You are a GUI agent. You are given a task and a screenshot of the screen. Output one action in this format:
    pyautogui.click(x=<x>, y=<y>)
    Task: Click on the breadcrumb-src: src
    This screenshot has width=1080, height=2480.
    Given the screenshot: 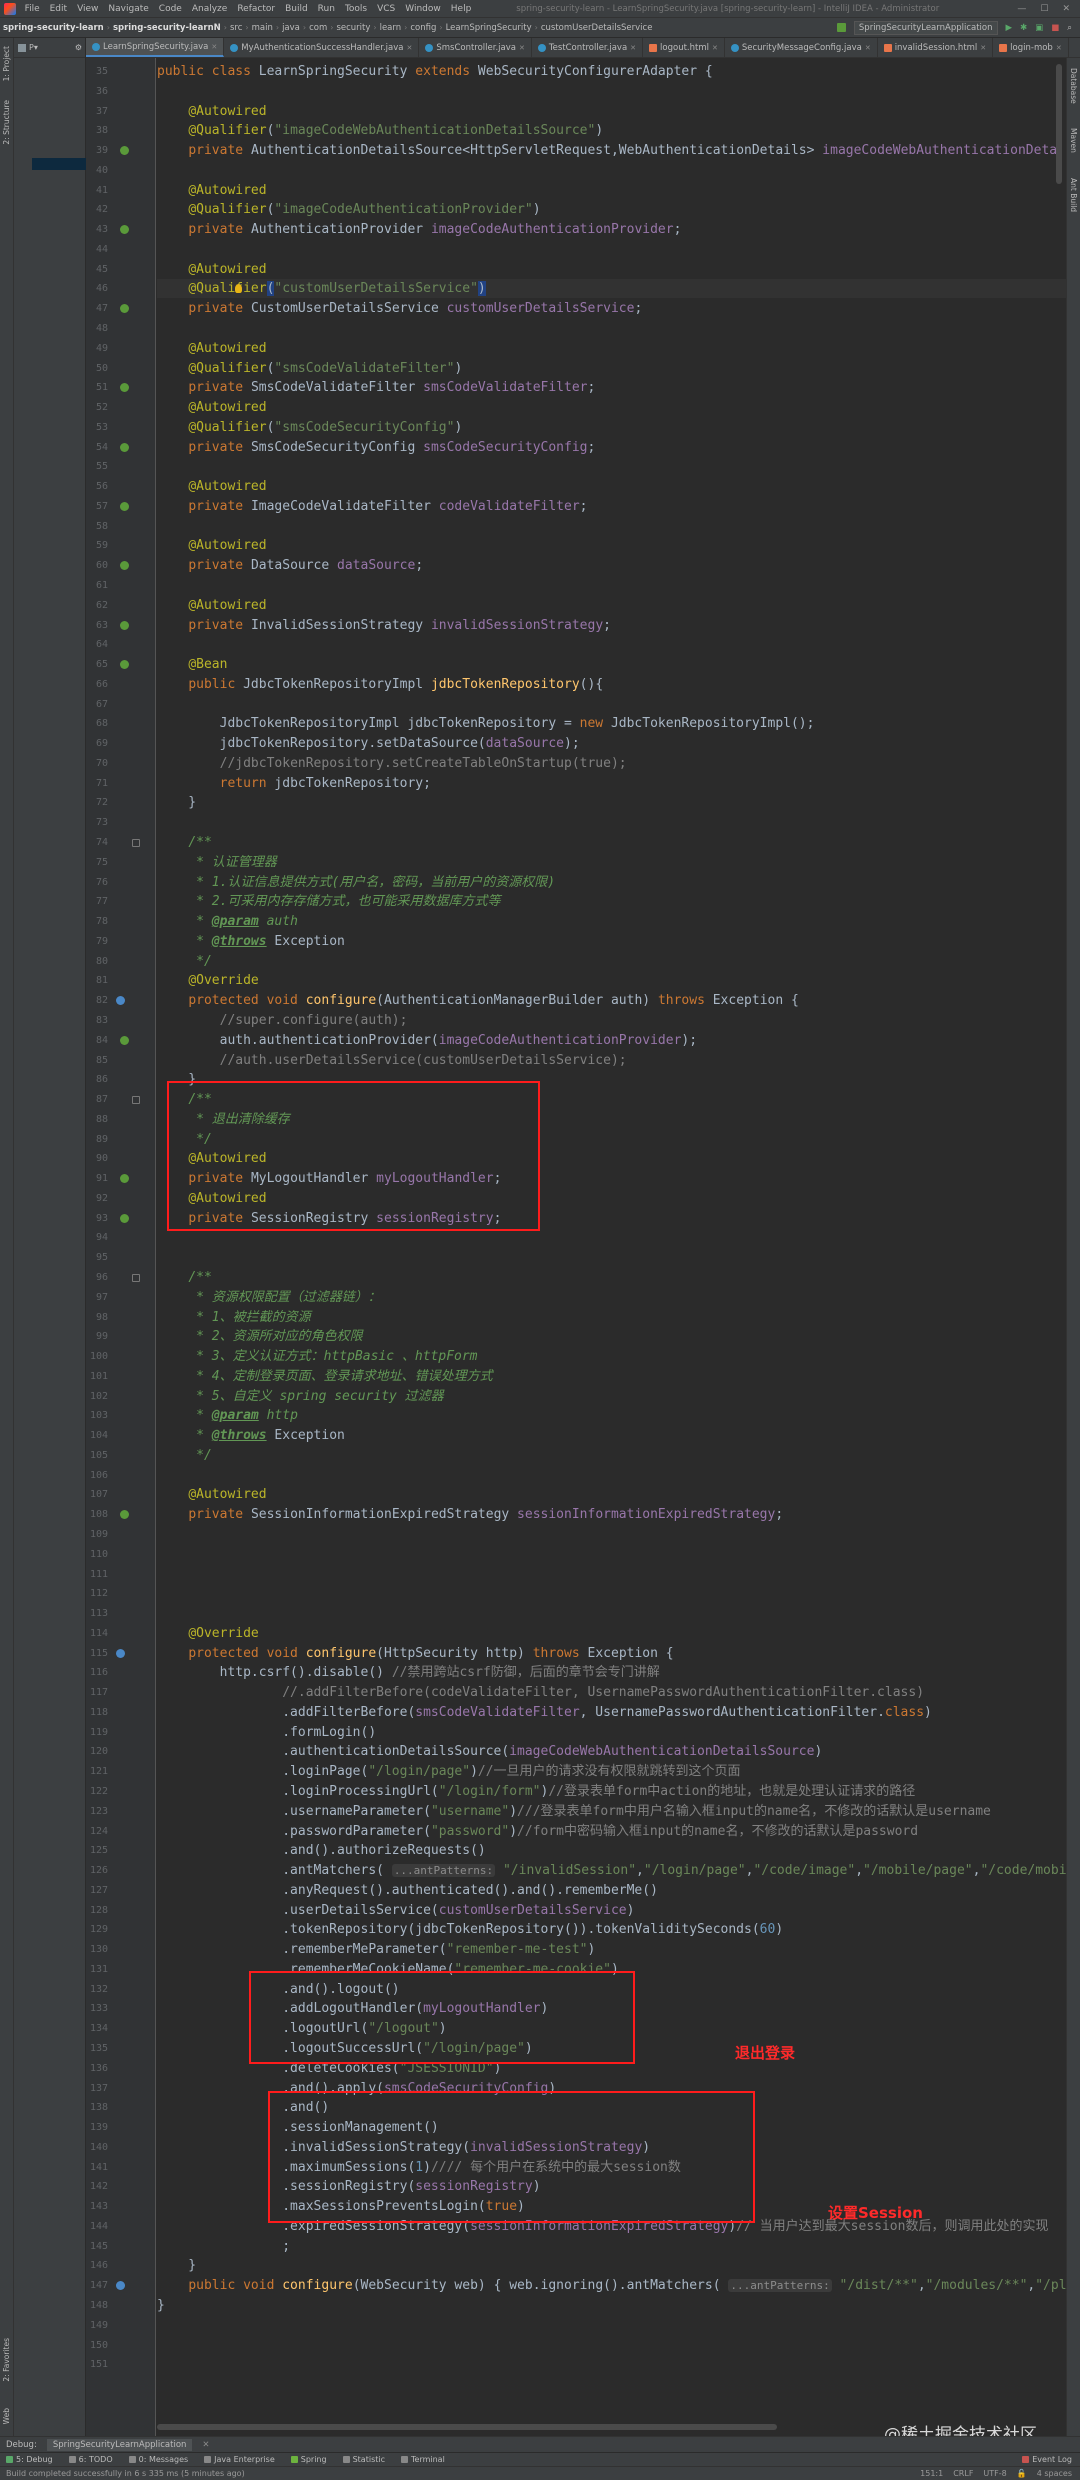 What is the action you would take?
    pyautogui.click(x=236, y=28)
    